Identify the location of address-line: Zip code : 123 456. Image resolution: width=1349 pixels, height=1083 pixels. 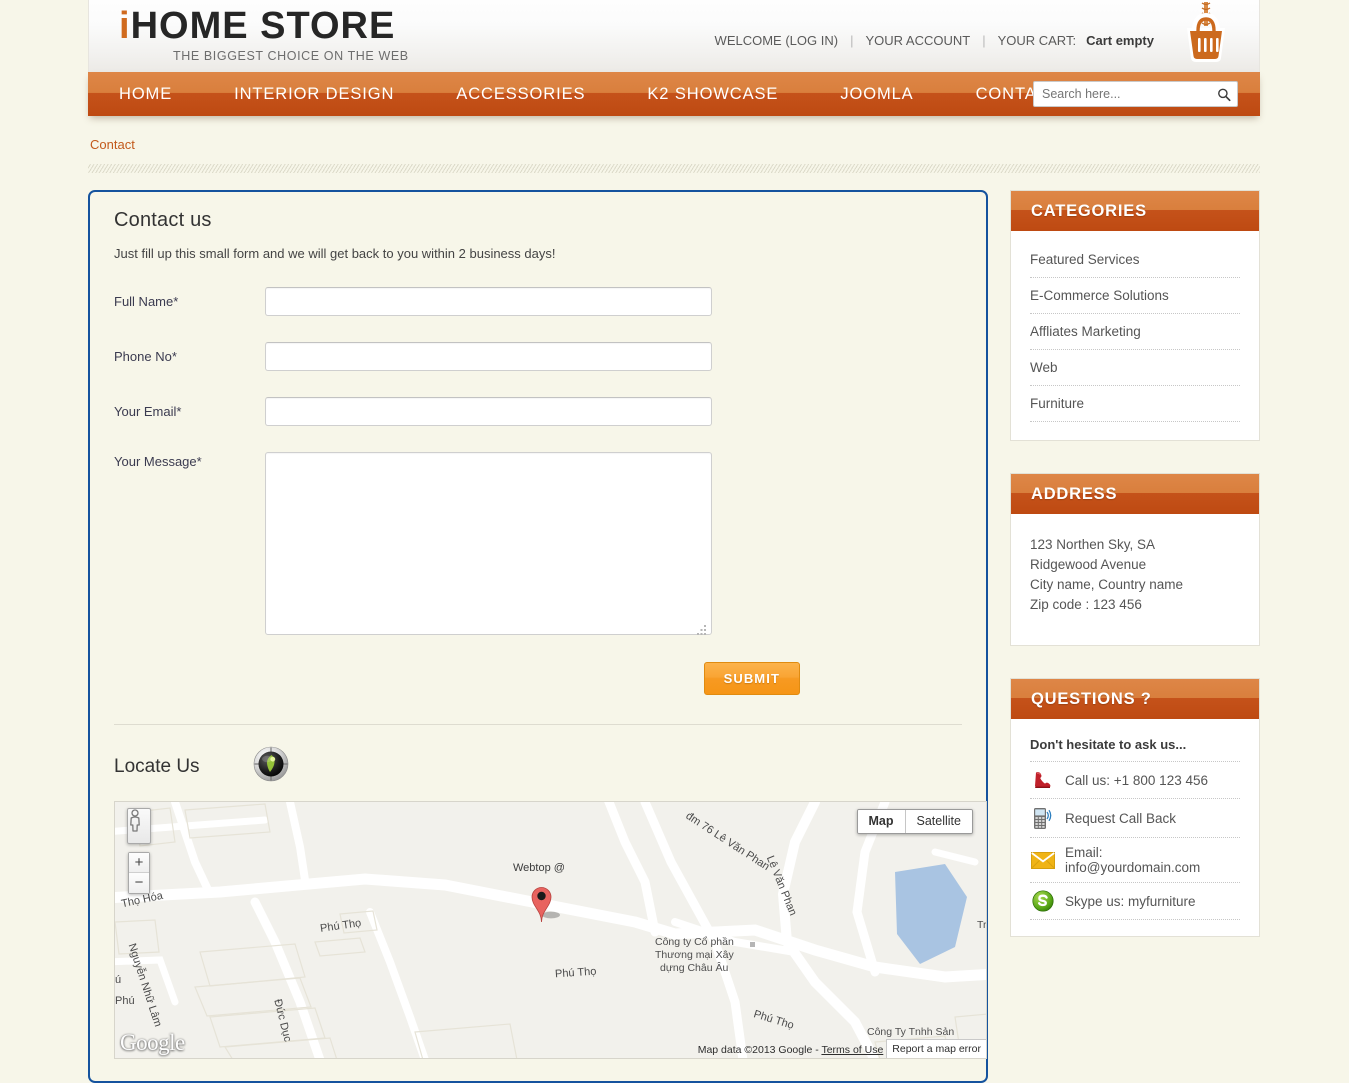
(1086, 604).